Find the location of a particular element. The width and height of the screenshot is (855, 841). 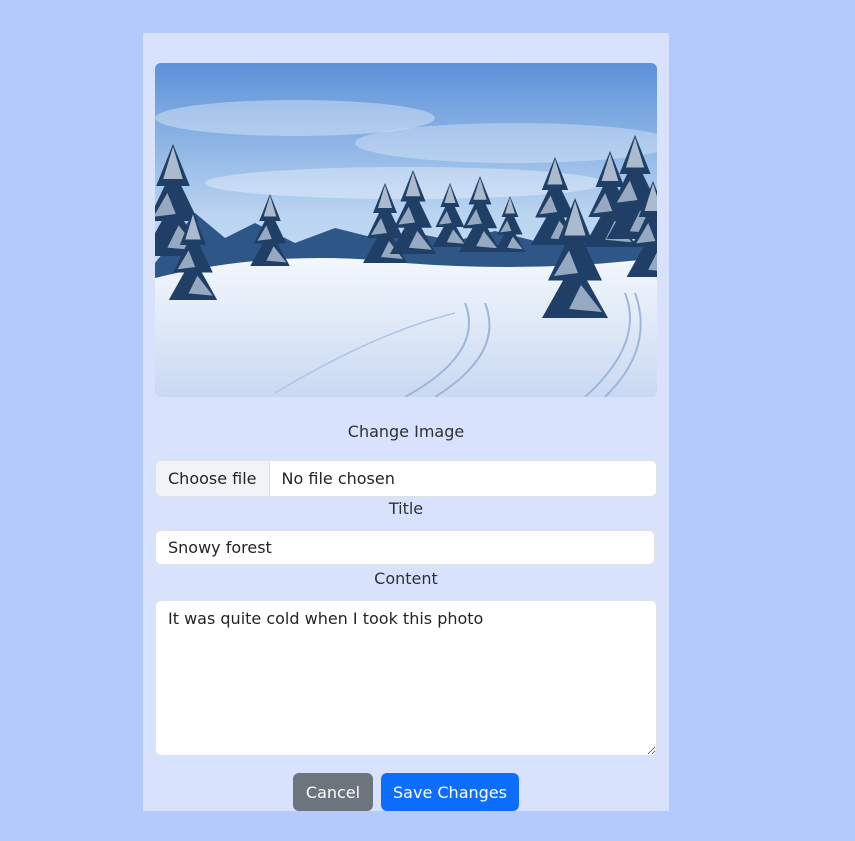

image-file-input: Choose file No file chosen is located at coordinates (406, 478).